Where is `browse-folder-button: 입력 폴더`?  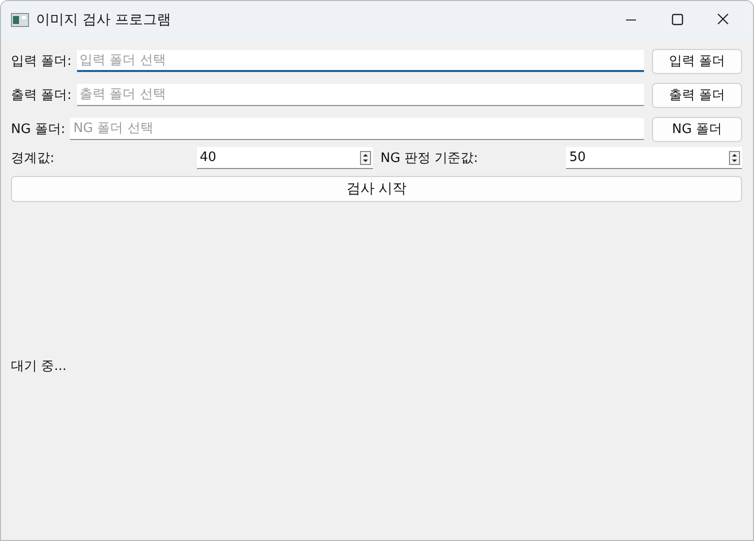
browse-folder-button: 입력 폴더 is located at coordinates (697, 61).